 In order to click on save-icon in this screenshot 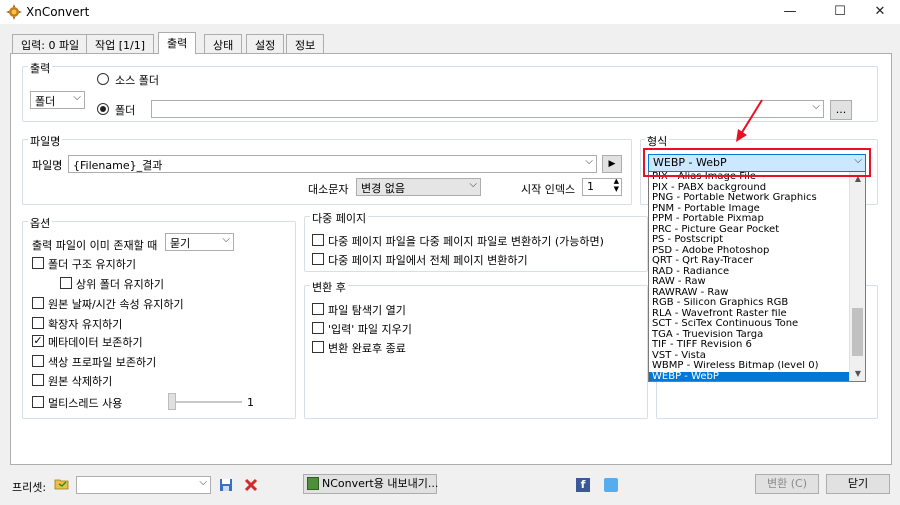, I will do `click(226, 485)`.